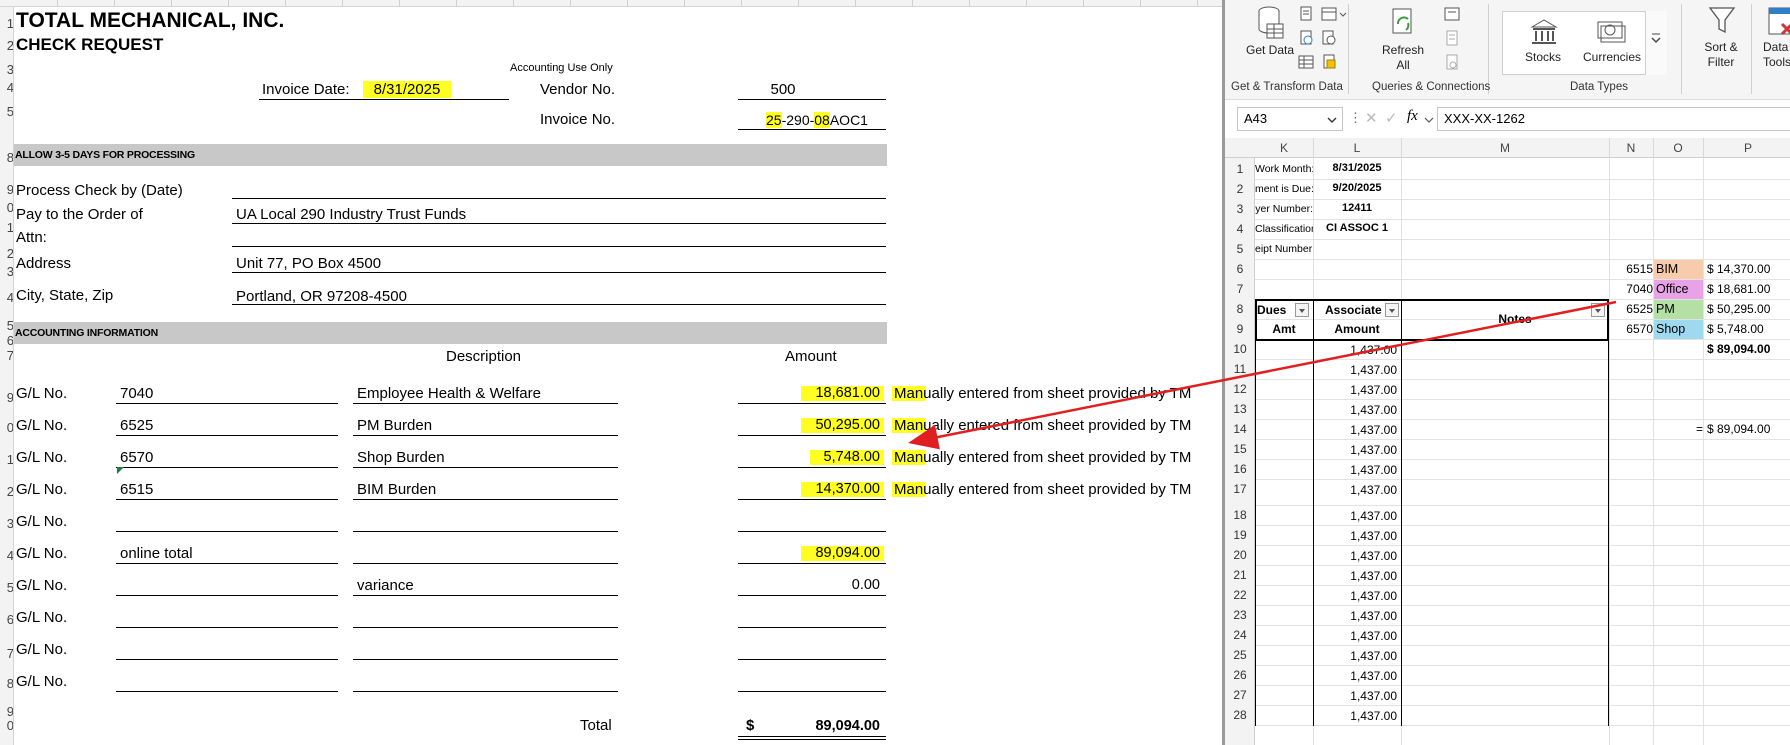 The width and height of the screenshot is (1790, 745). What do you see at coordinates (1240, 369) in the screenshot?
I see `row-number: 11` at bounding box center [1240, 369].